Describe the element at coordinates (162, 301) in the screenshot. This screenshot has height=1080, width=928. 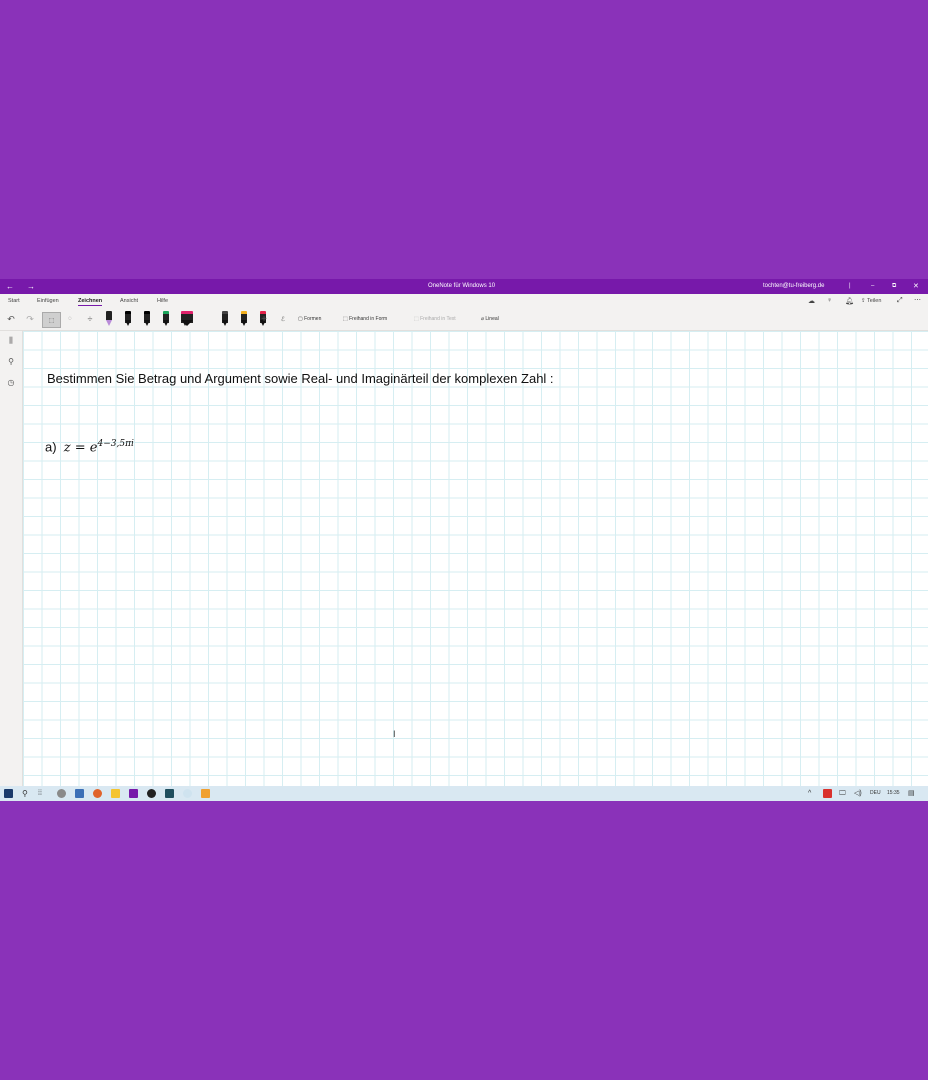
I see `tab-hilfe: Hilfe` at that location.